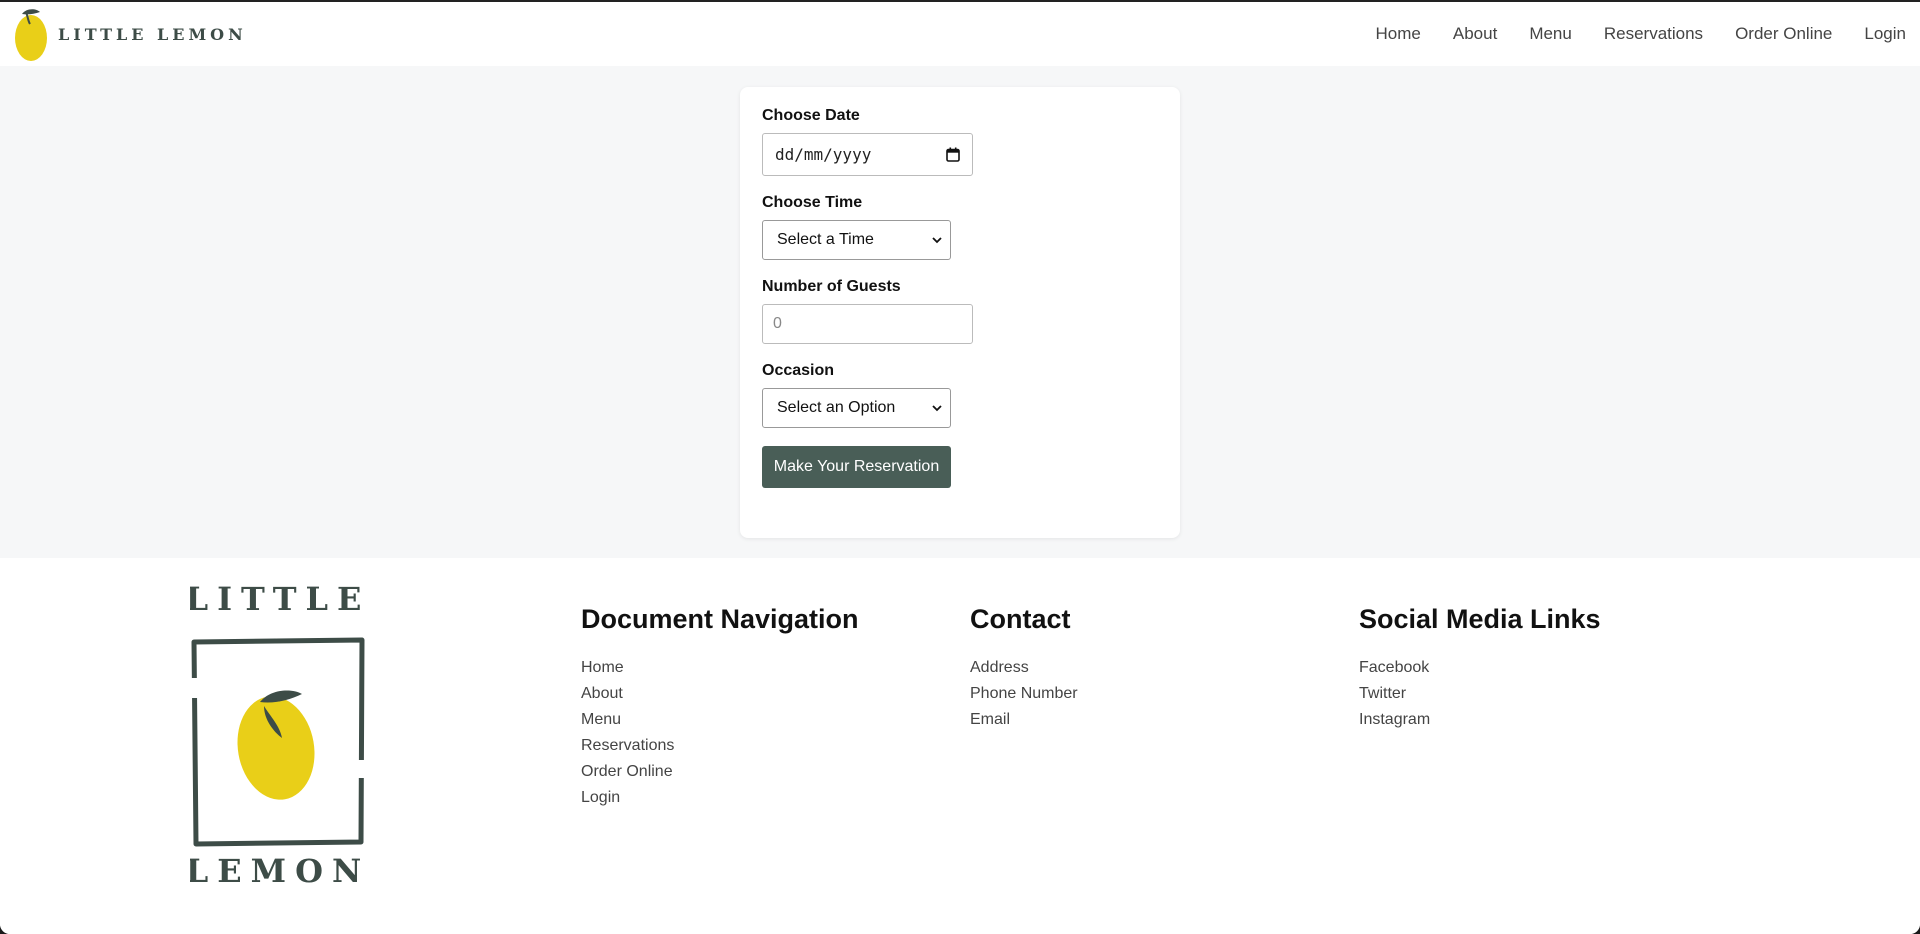 This screenshot has height=934, width=1920. I want to click on footer-logo: LITTLE LEMON, so click(276, 732).